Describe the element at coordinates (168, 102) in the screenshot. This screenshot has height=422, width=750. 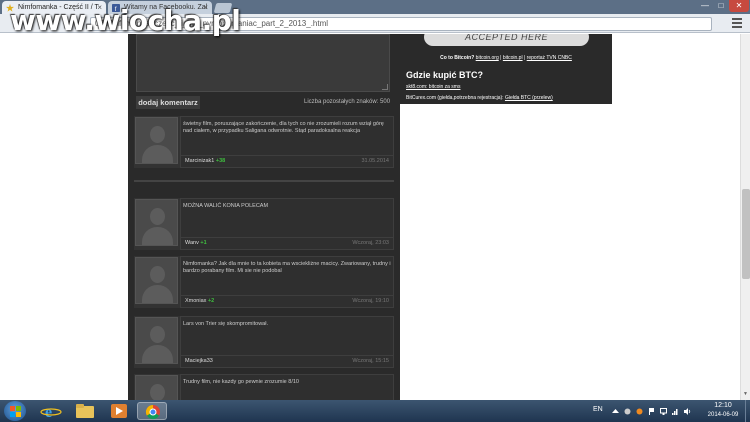
I see `add-comment-button: dodaj komentarz` at that location.